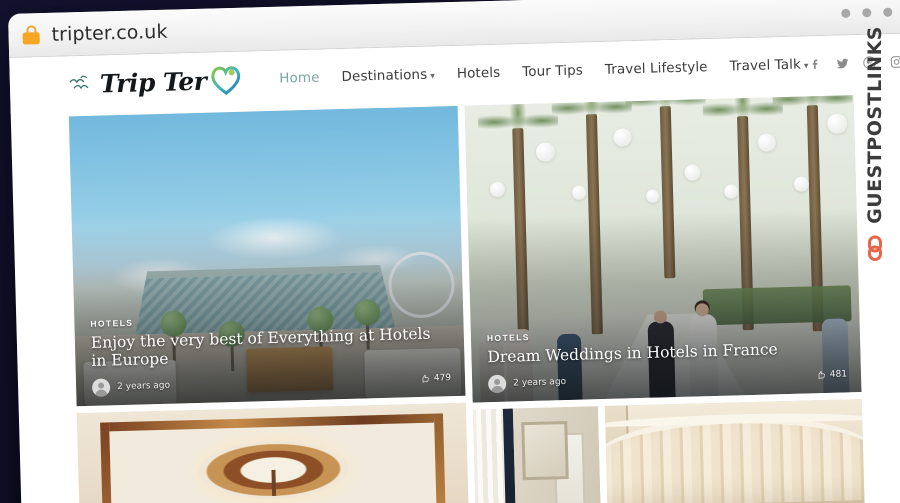 The image size is (900, 503). I want to click on post-views: 479, so click(435, 378).